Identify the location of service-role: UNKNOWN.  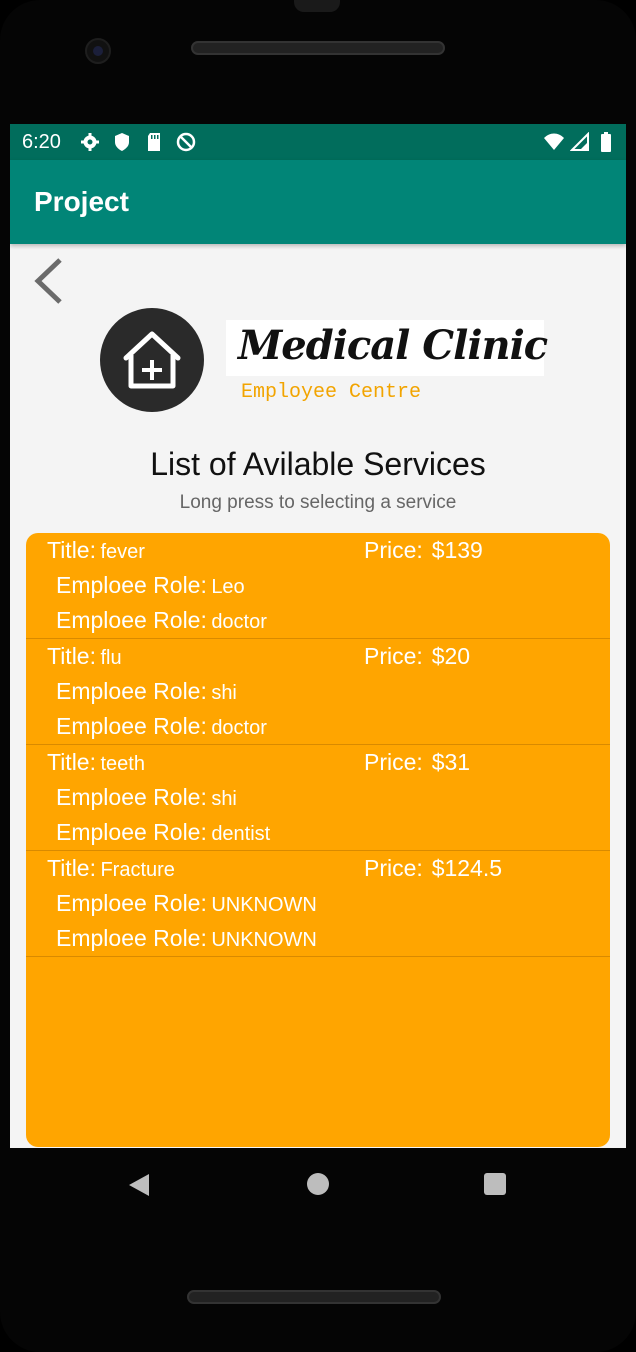
(264, 940).